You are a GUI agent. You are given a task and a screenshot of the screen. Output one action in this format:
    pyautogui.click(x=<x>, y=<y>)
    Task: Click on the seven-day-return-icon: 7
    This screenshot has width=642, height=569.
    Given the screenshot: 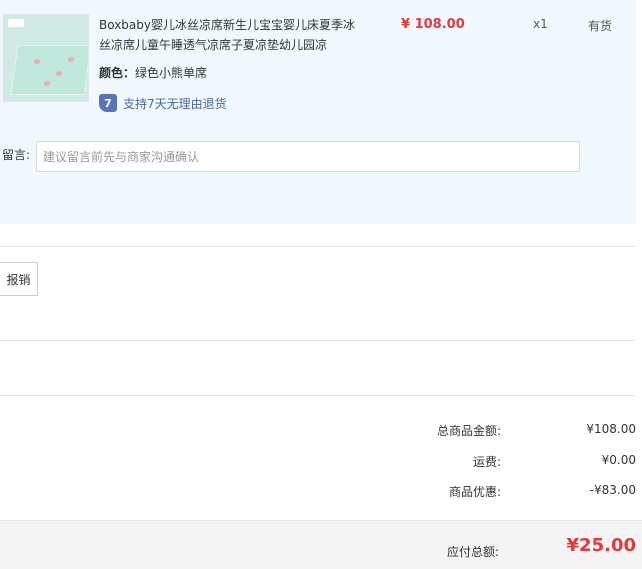 What is the action you would take?
    pyautogui.click(x=108, y=103)
    